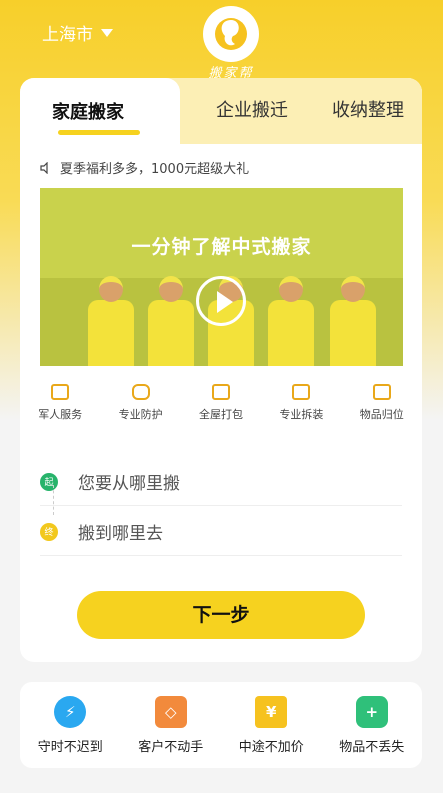  What do you see at coordinates (220, 414) in the screenshot?
I see `service-label: 全屋打包` at bounding box center [220, 414].